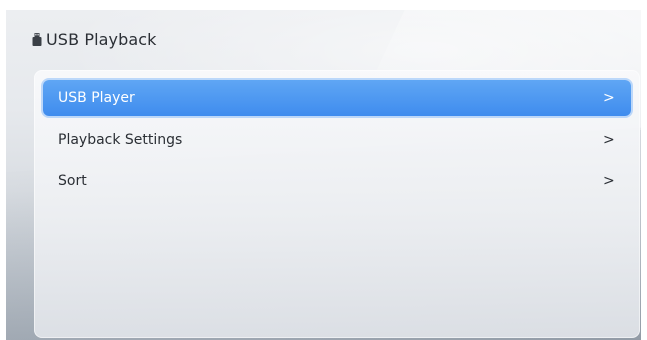 Image resolution: width=647 pixels, height=340 pixels. I want to click on menu-item-usb-player: USB Player >, so click(337, 98).